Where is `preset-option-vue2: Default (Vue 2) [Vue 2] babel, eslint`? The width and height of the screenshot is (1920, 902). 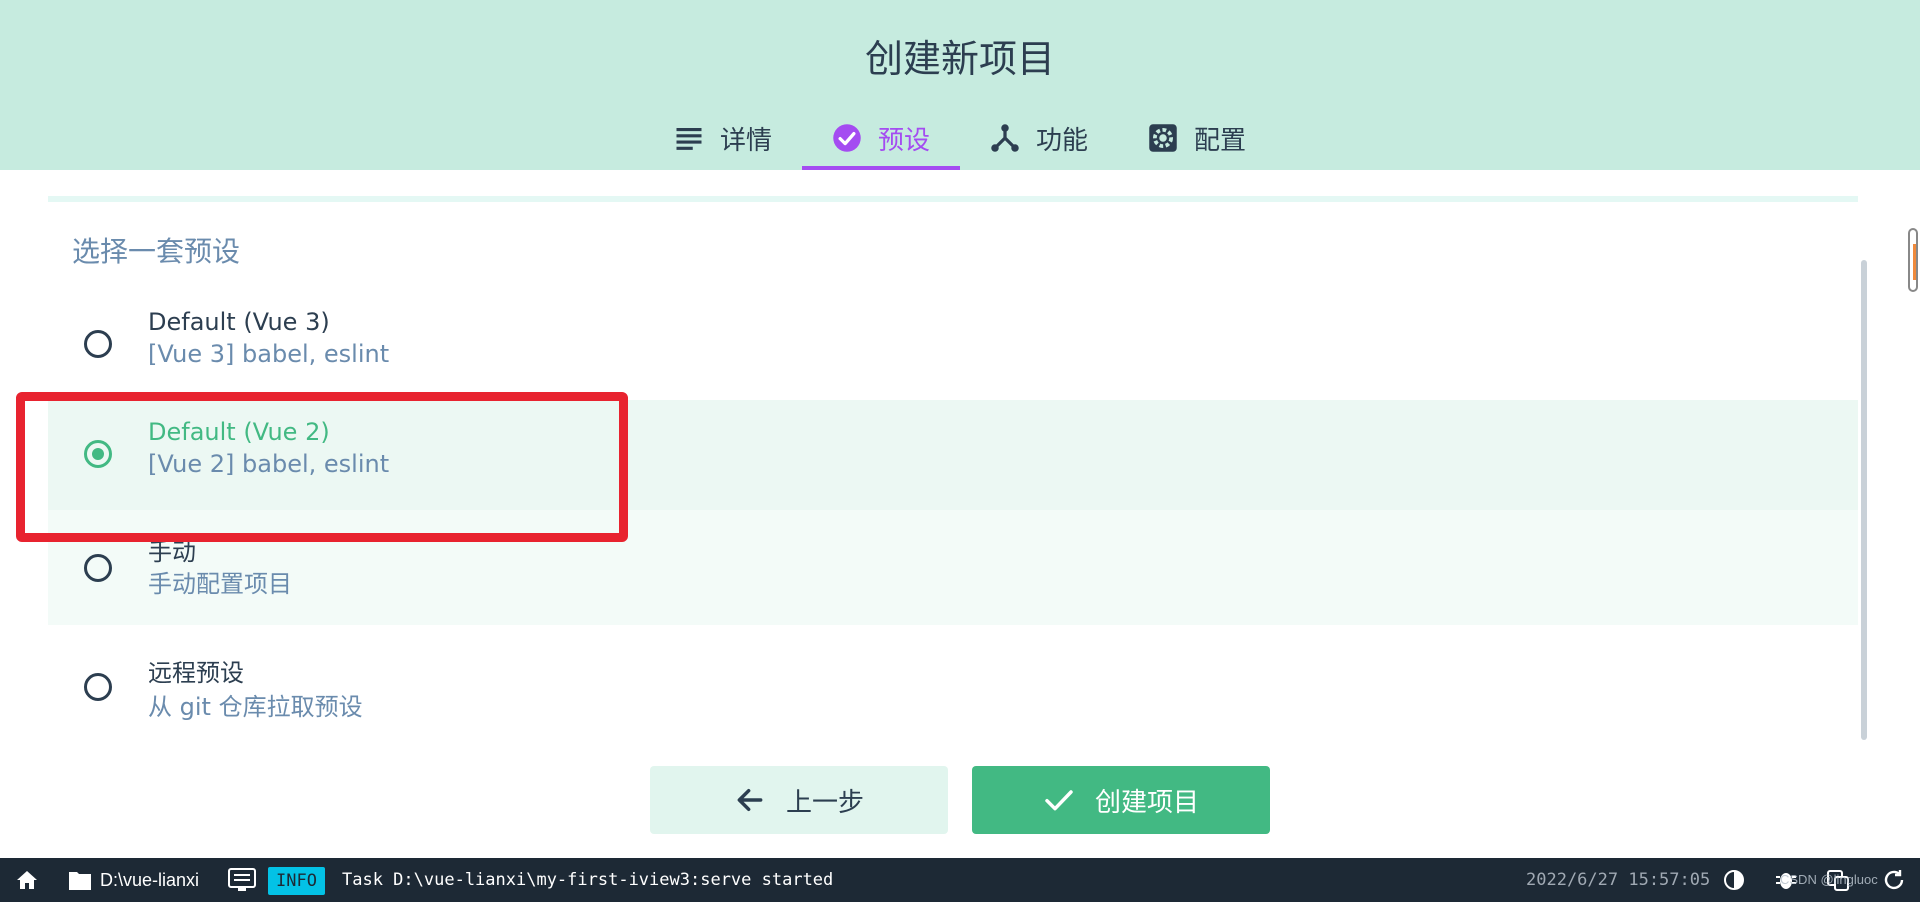 preset-option-vue2: Default (Vue 2) [Vue 2] babel, eslint is located at coordinates (953, 455).